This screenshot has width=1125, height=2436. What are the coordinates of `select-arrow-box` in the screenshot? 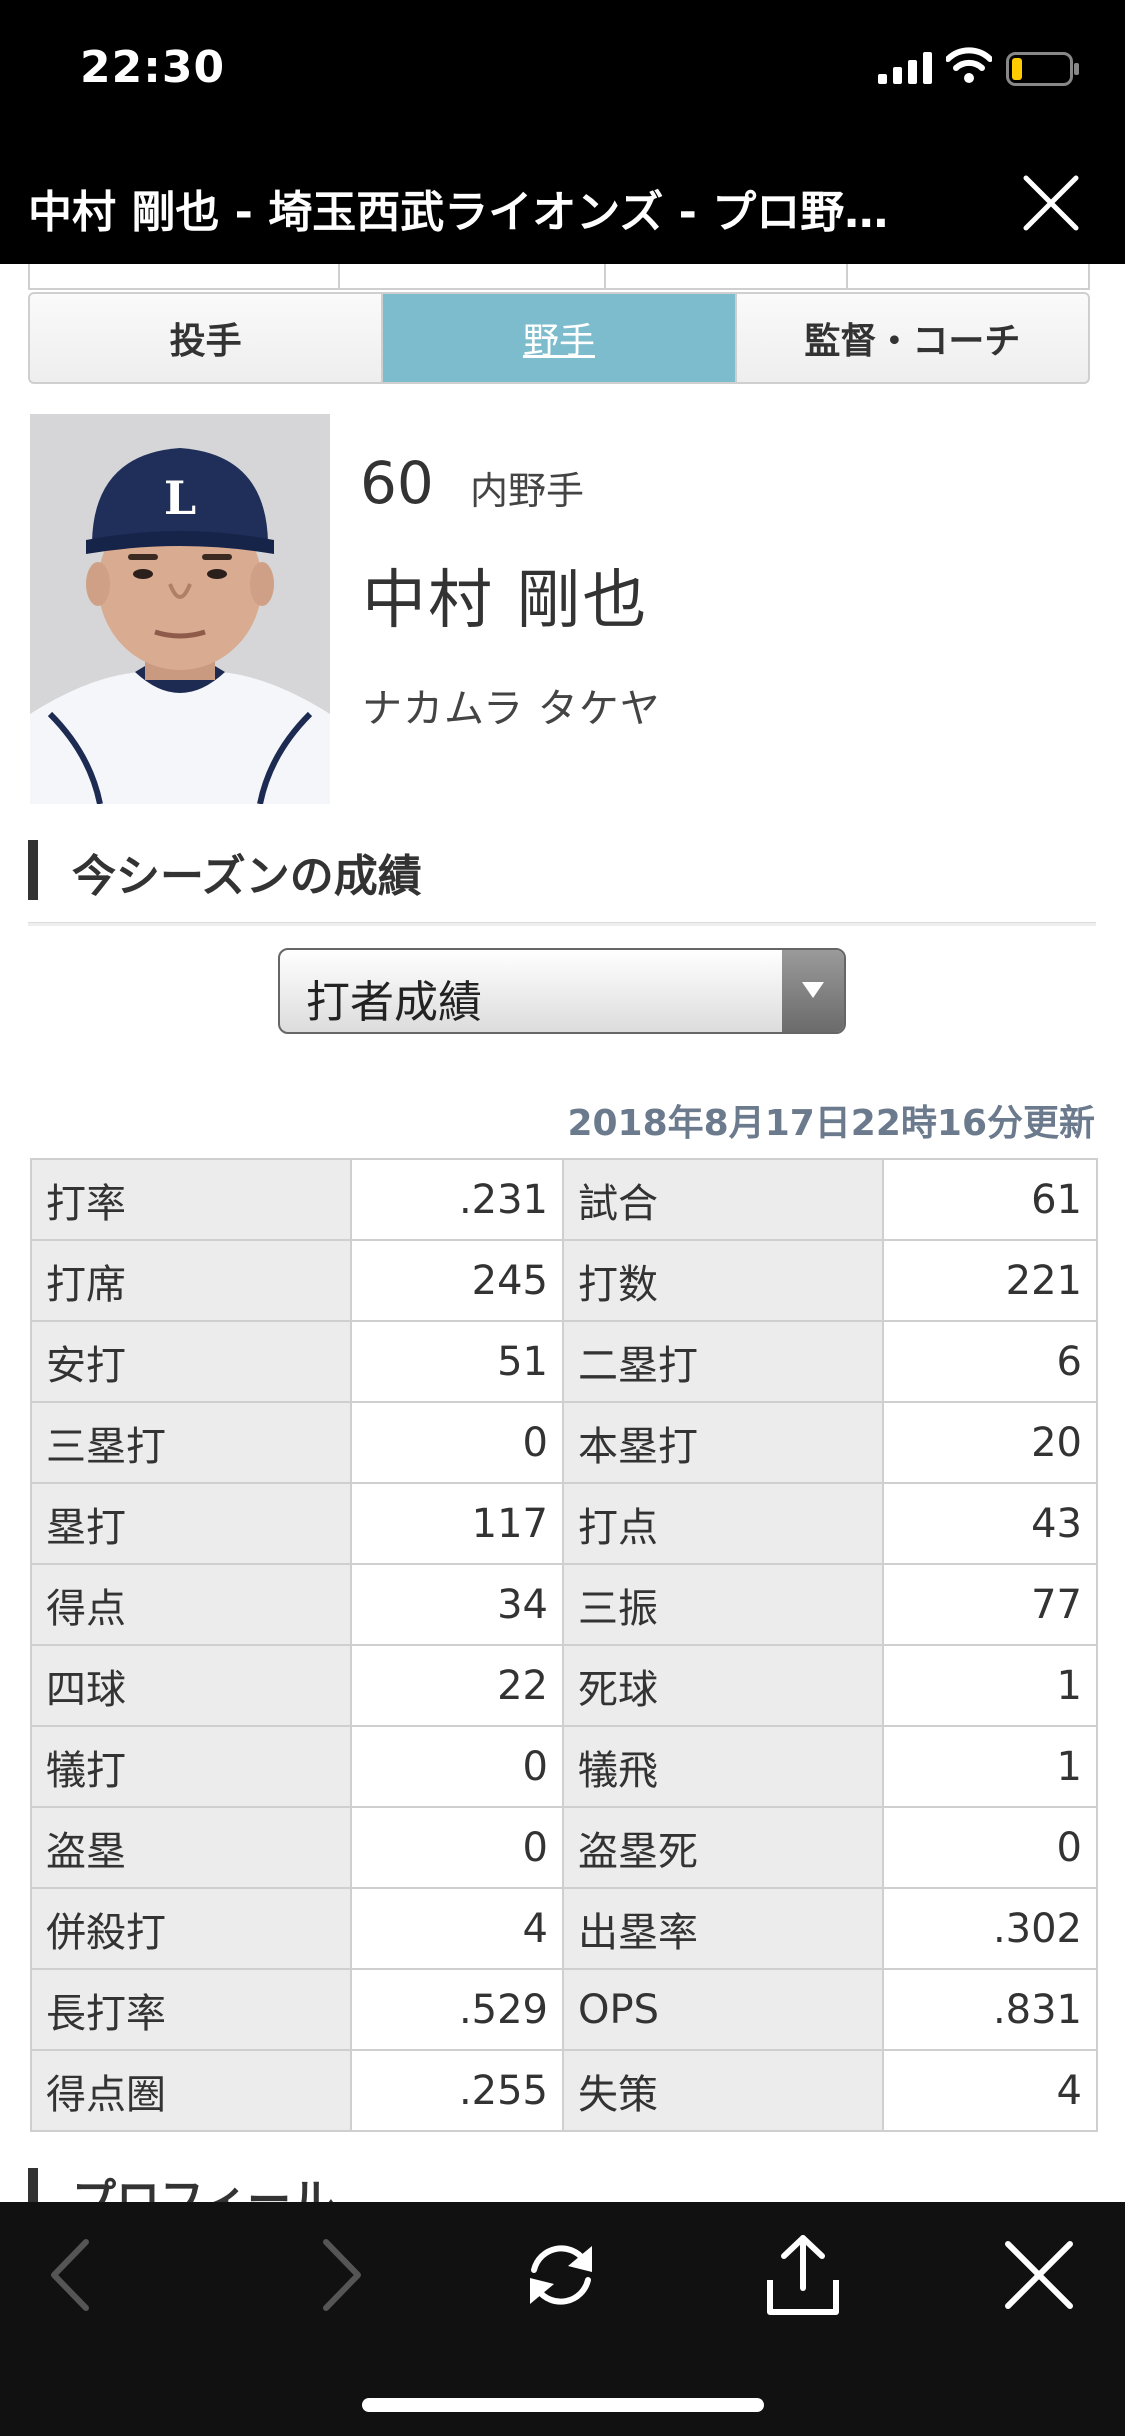 It's located at (813, 991).